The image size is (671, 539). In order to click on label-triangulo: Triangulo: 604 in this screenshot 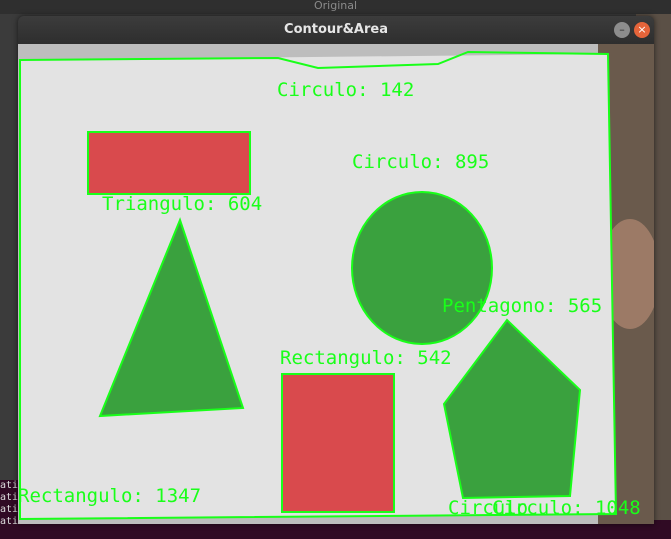, I will do `click(182, 204)`.